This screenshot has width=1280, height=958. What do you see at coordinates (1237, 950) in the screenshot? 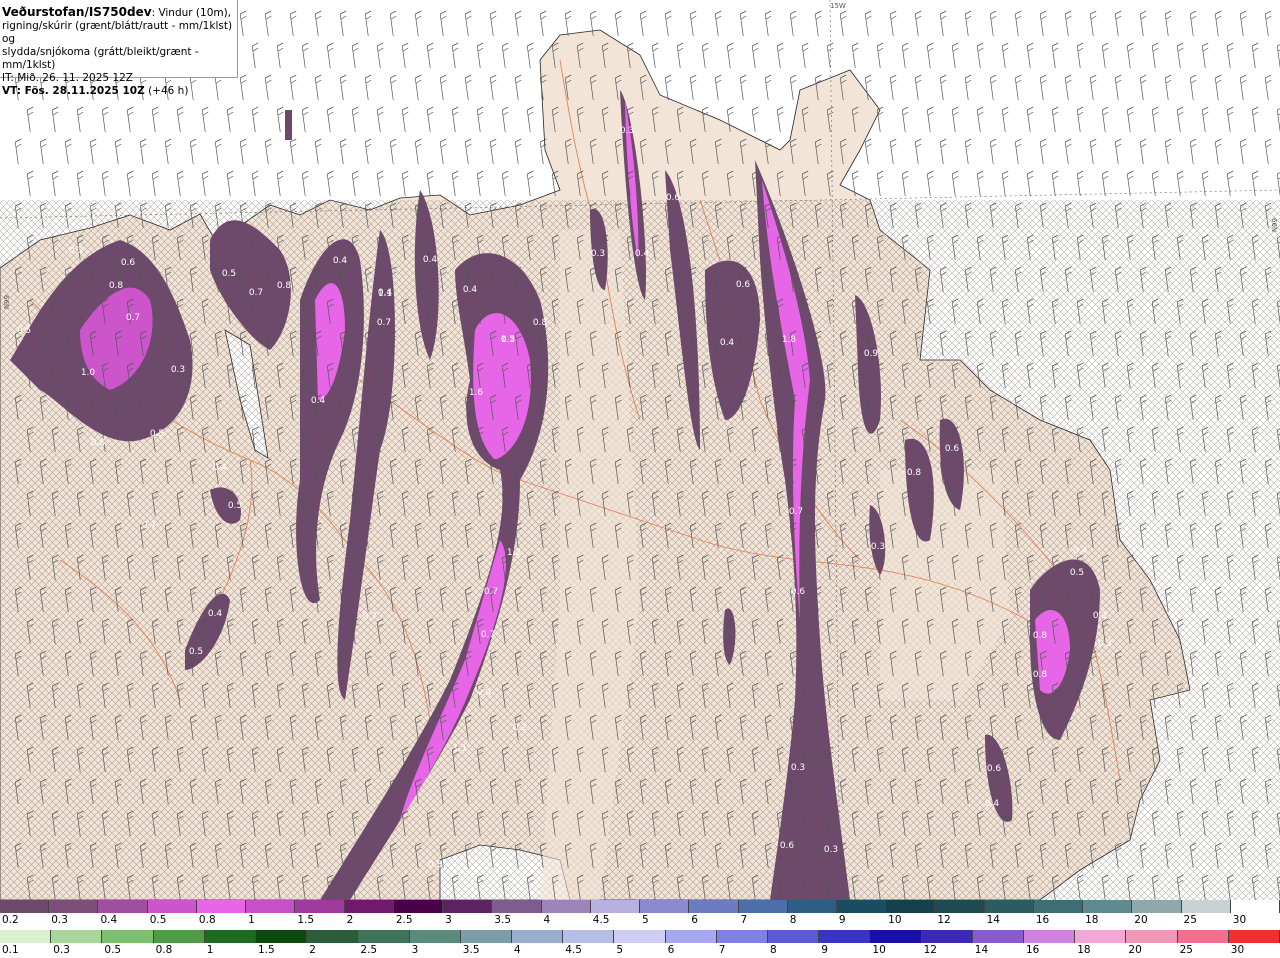
I see `rain-legend-tick: 30` at bounding box center [1237, 950].